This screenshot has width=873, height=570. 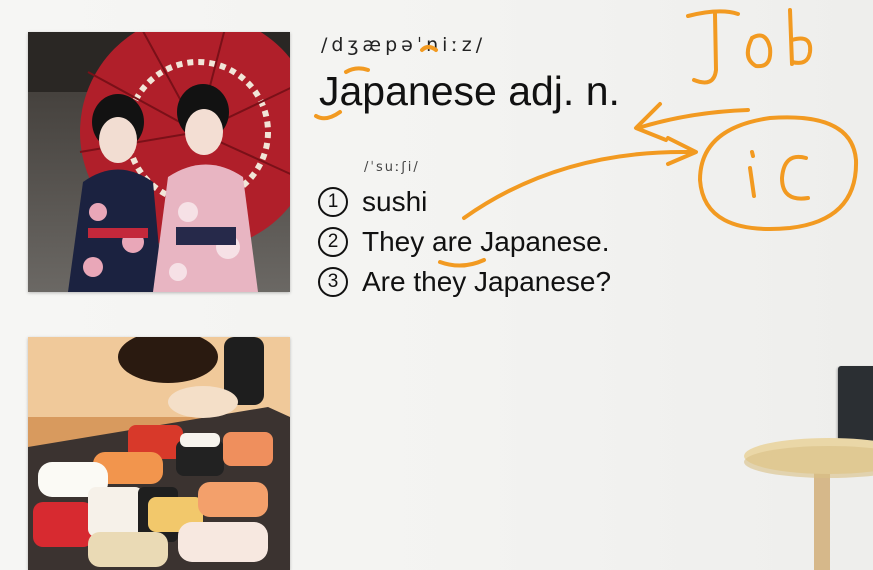 What do you see at coordinates (333, 282) in the screenshot?
I see `example-number: 3` at bounding box center [333, 282].